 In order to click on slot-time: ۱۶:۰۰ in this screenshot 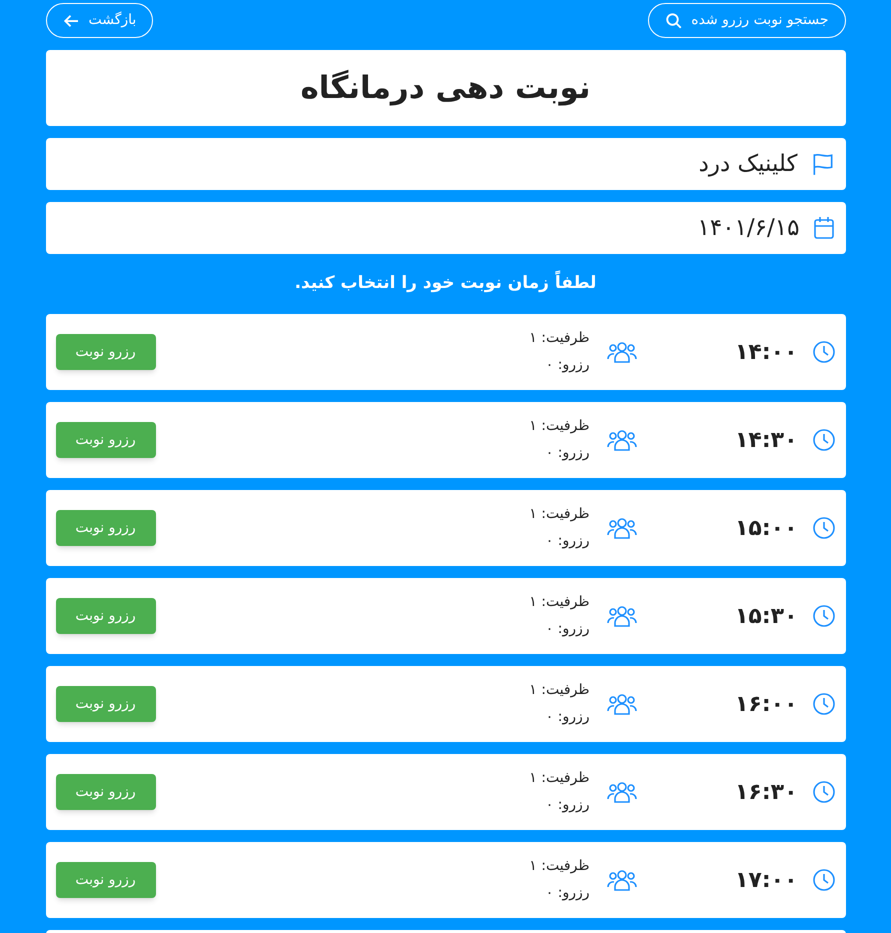, I will do `click(766, 704)`.